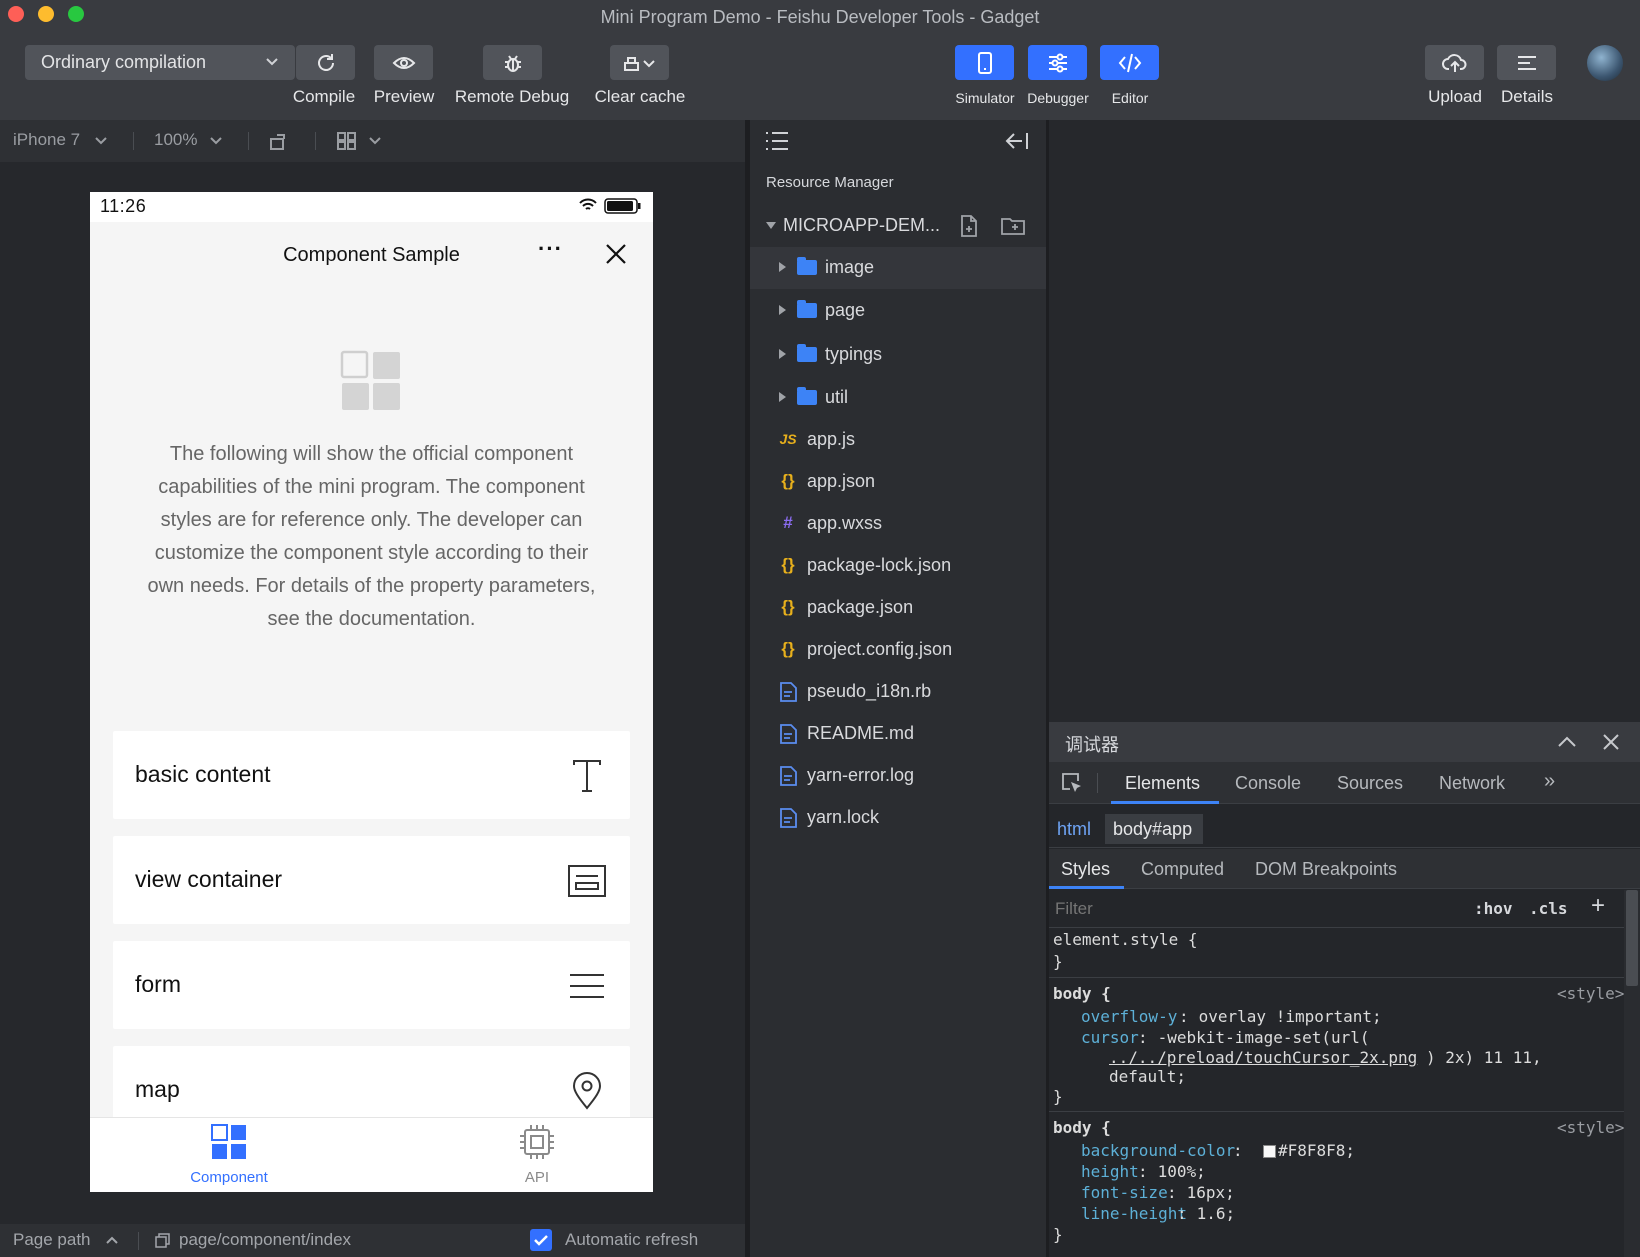 Image resolution: width=1640 pixels, height=1257 pixels. I want to click on clear-cache-label: Clear cache, so click(640, 97).